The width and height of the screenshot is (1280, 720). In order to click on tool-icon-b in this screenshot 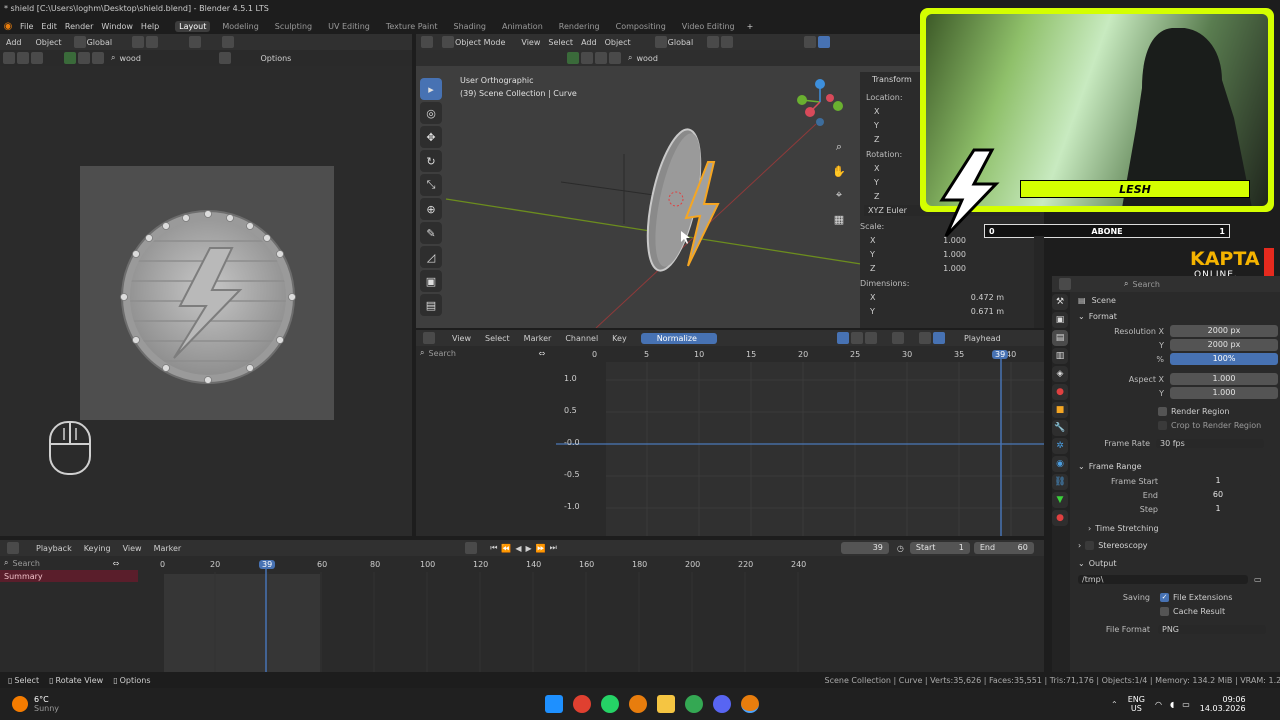, I will do `click(23, 58)`.